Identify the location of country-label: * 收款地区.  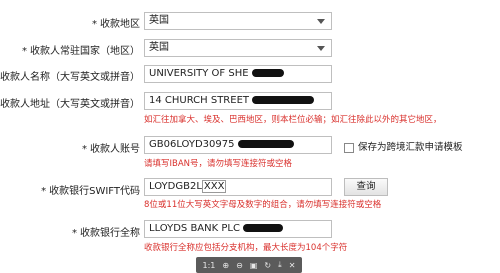
(116, 24).